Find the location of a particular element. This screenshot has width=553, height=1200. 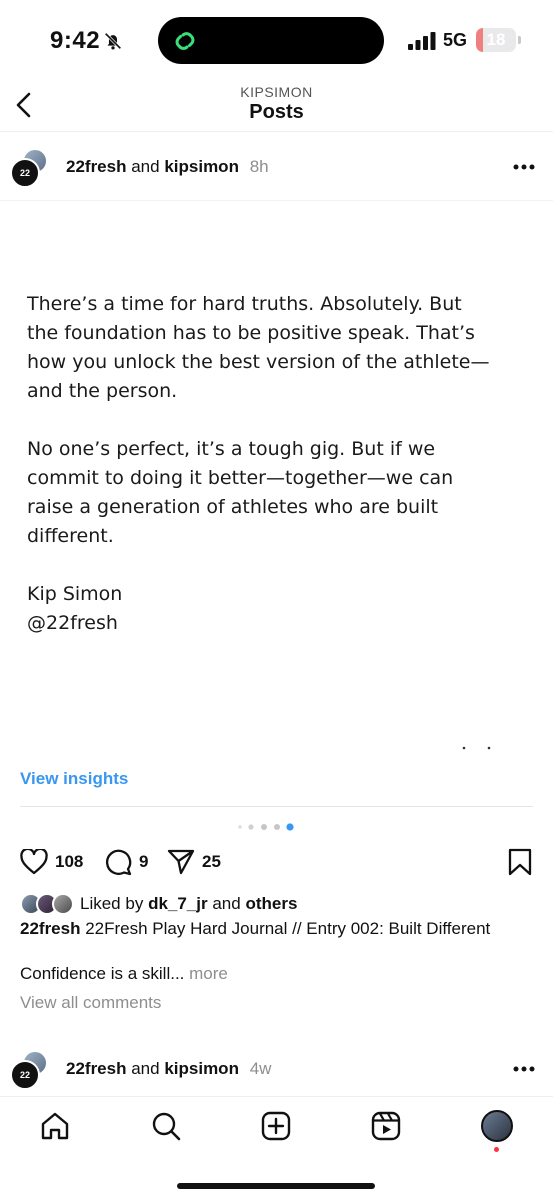

share-button: 25 is located at coordinates (194, 862).